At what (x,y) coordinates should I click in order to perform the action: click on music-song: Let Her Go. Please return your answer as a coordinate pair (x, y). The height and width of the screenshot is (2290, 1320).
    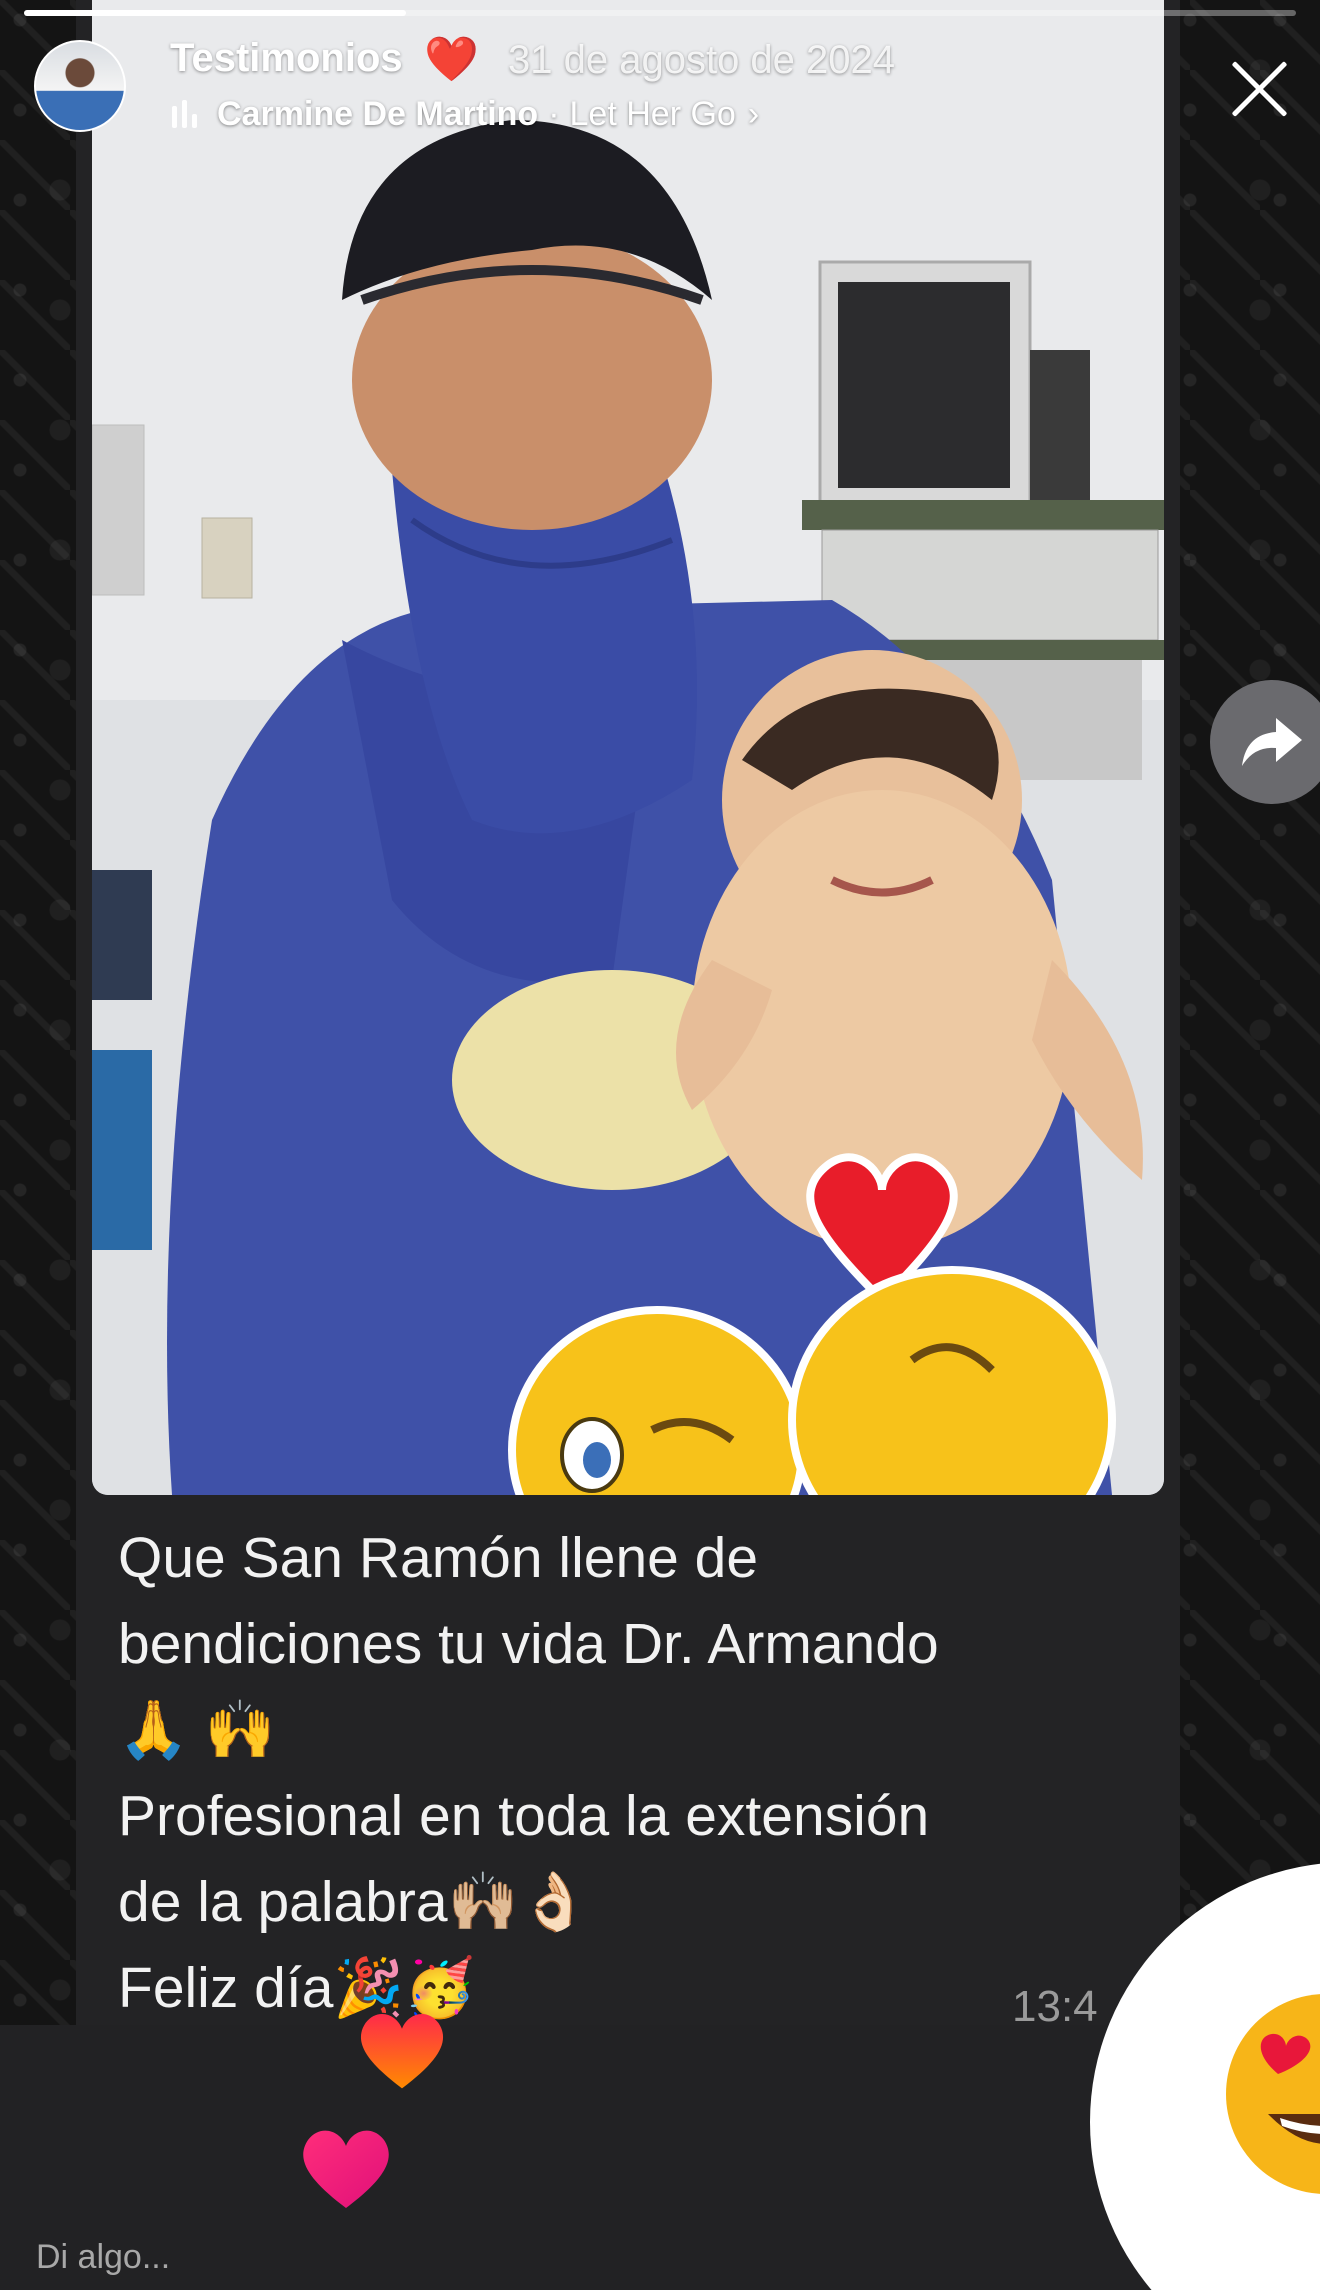
    Looking at the image, I should click on (652, 113).